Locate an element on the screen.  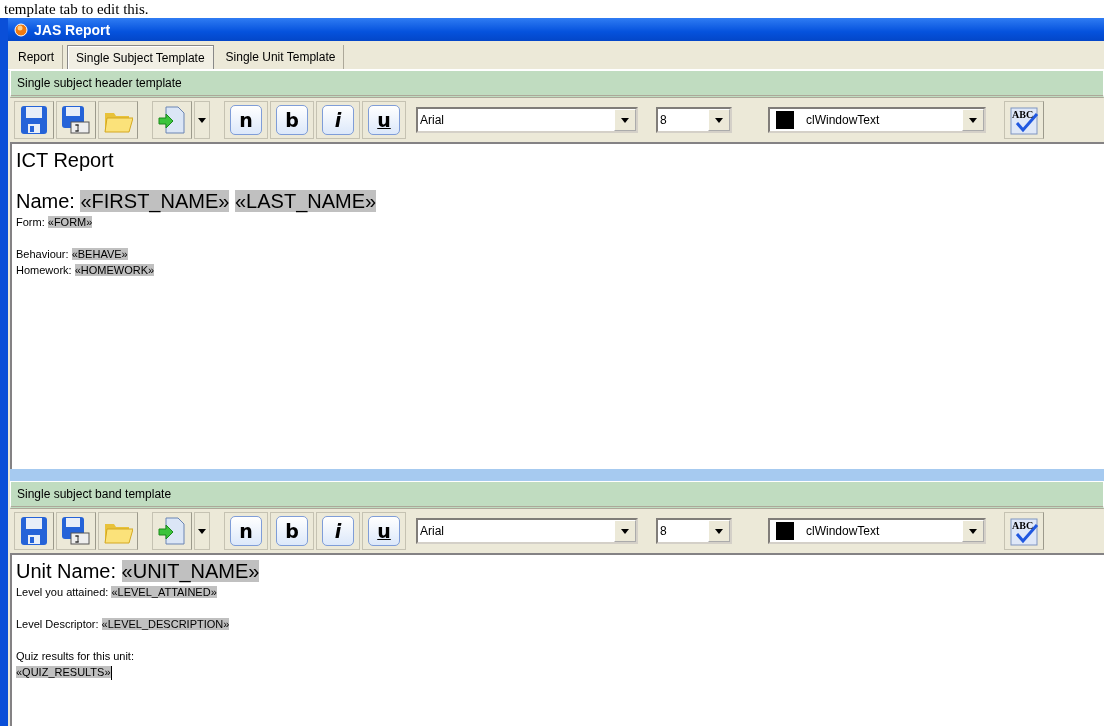
panel-header: Single subject header template is located at coordinates (557, 84).